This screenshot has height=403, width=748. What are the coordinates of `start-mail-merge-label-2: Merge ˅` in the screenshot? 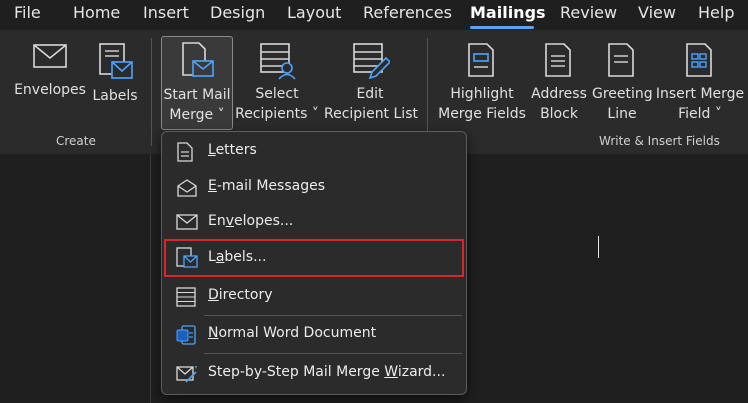 It's located at (197, 115).